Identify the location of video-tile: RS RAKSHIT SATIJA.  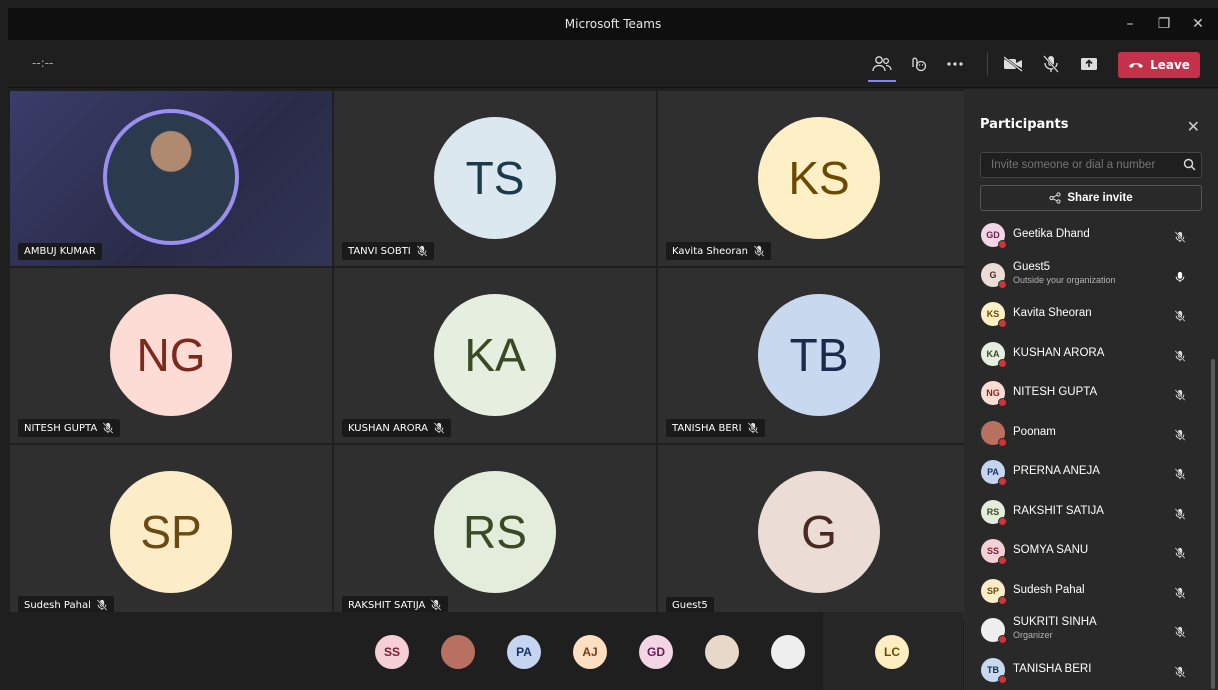
(495, 532).